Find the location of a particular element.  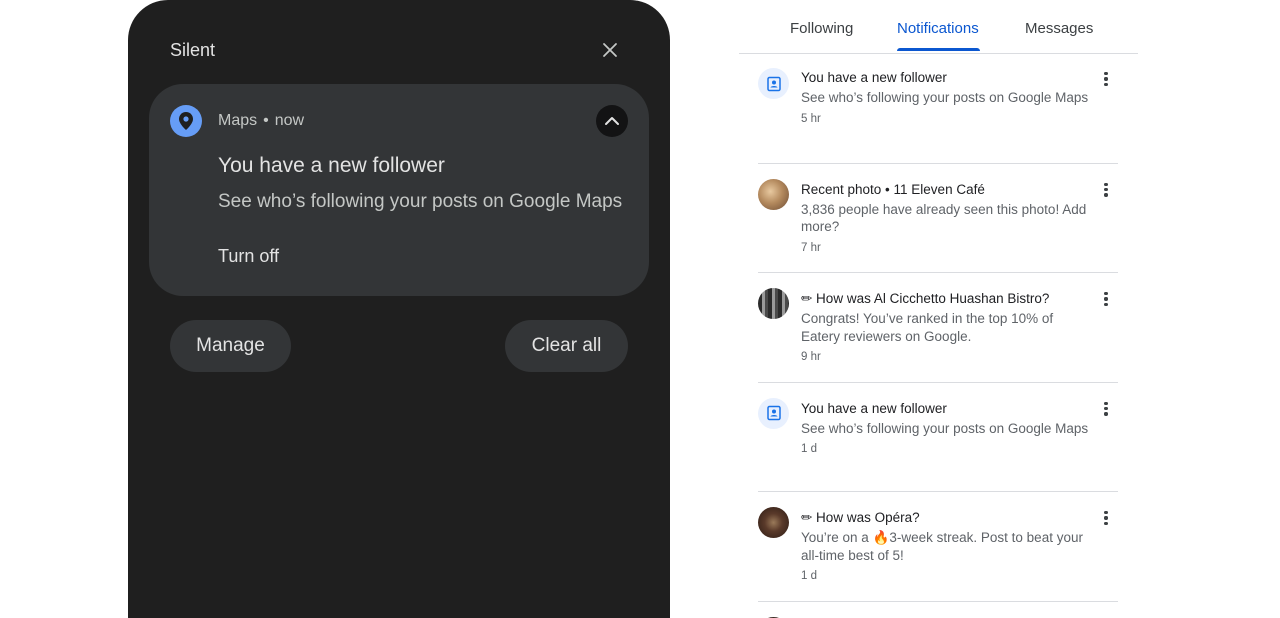

app-name: Maps is located at coordinates (238, 120).